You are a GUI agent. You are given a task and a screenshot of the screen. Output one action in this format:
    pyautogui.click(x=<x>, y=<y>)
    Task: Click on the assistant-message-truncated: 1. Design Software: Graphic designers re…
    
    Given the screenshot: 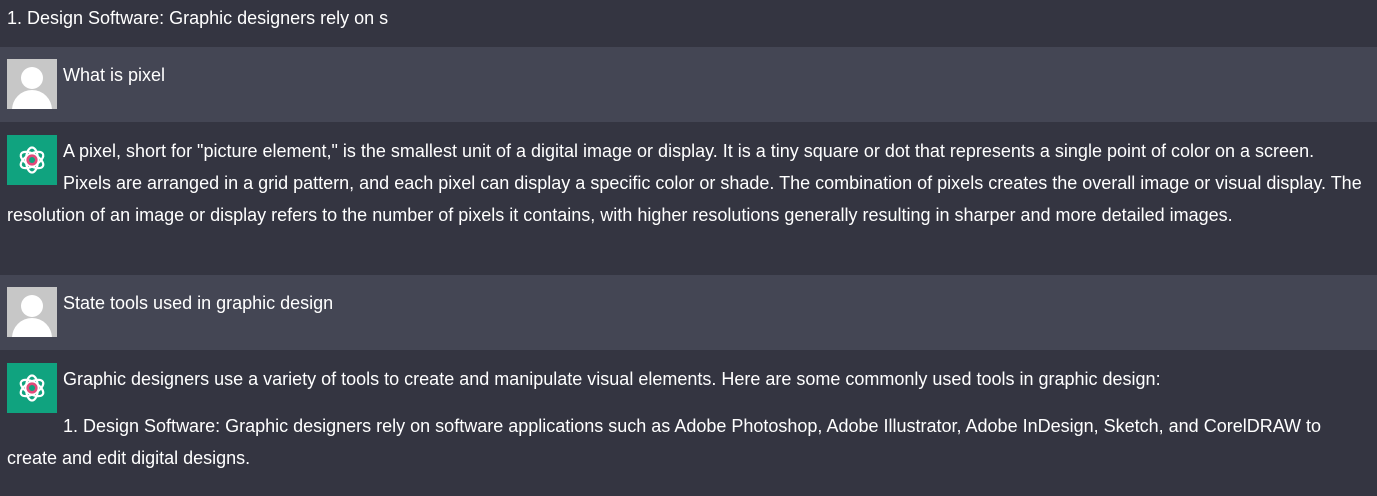 What is the action you would take?
    pyautogui.click(x=688, y=23)
    